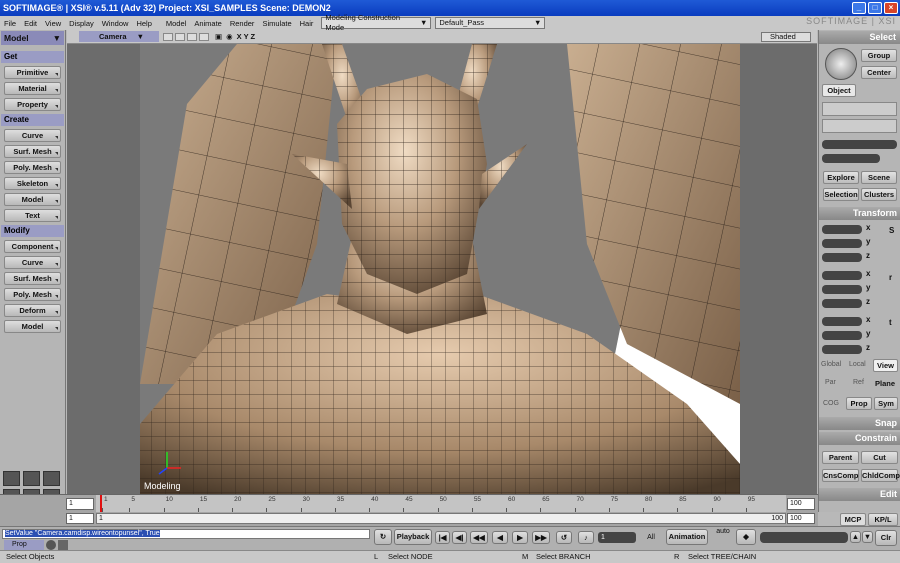 Image resolution: width=900 pixels, height=563 pixels. I want to click on loop-play-icon: ↺, so click(564, 537).